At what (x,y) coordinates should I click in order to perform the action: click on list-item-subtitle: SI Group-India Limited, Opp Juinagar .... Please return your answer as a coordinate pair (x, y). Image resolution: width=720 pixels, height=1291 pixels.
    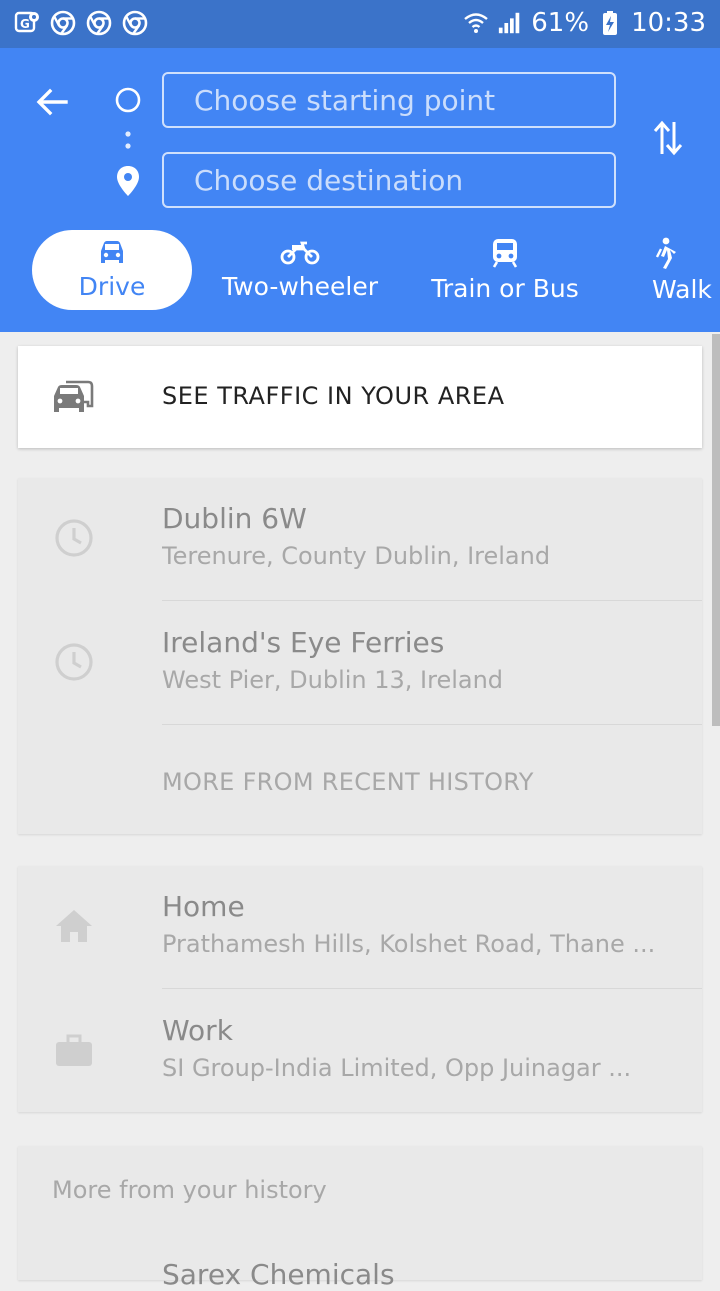
    Looking at the image, I should click on (397, 1068).